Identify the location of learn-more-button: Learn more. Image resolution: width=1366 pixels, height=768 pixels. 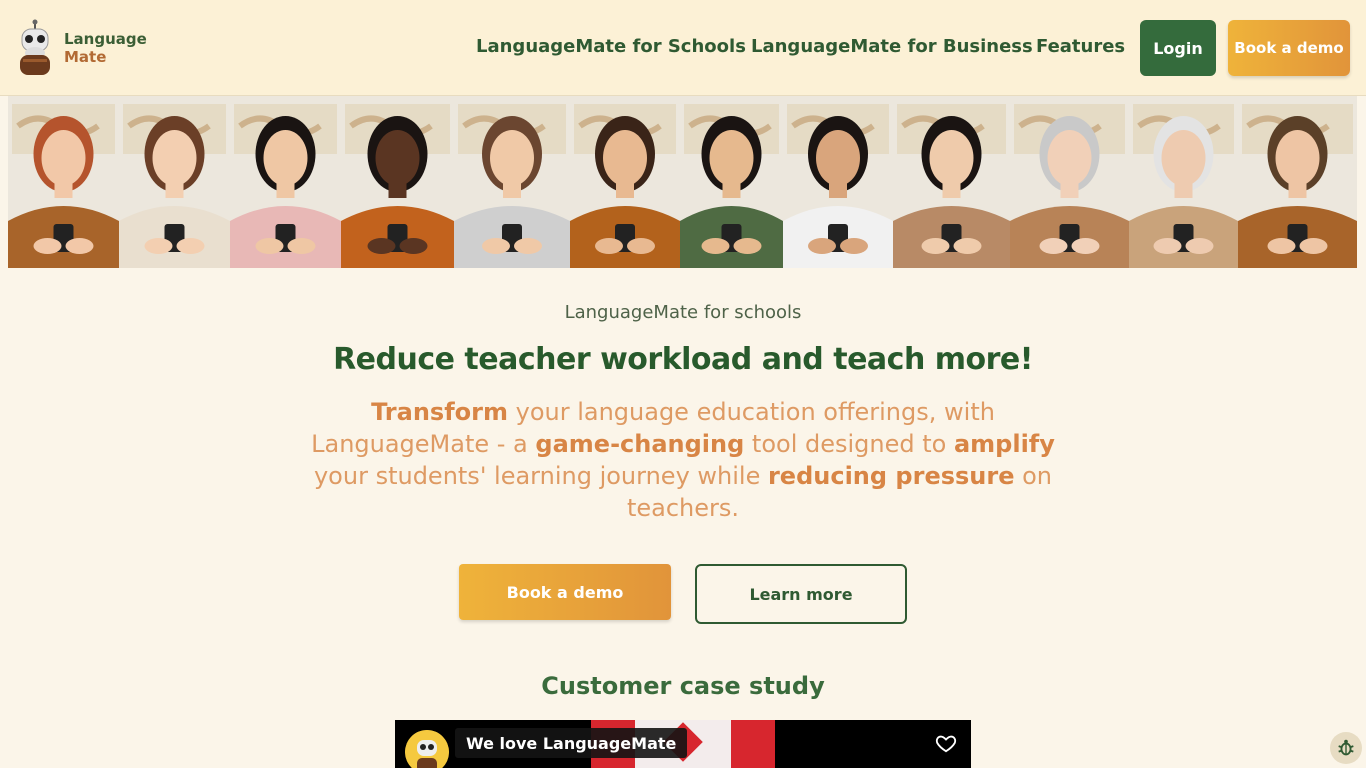
(801, 594).